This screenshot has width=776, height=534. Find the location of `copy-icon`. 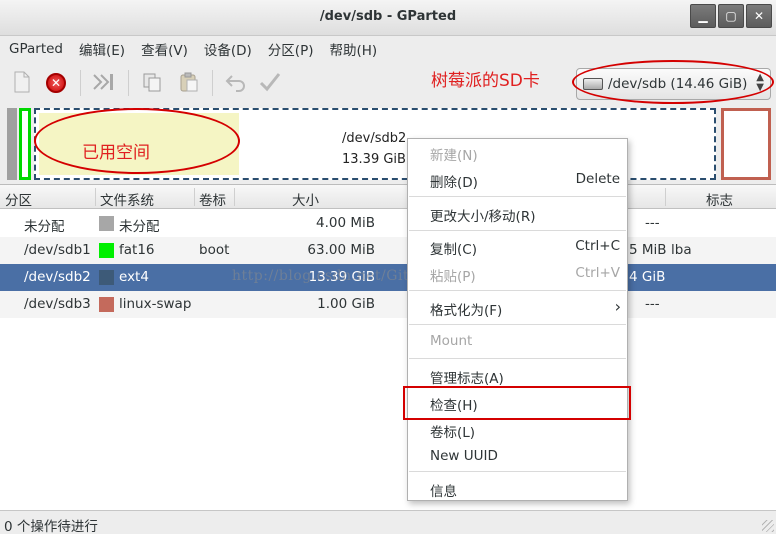

copy-icon is located at coordinates (152, 83).